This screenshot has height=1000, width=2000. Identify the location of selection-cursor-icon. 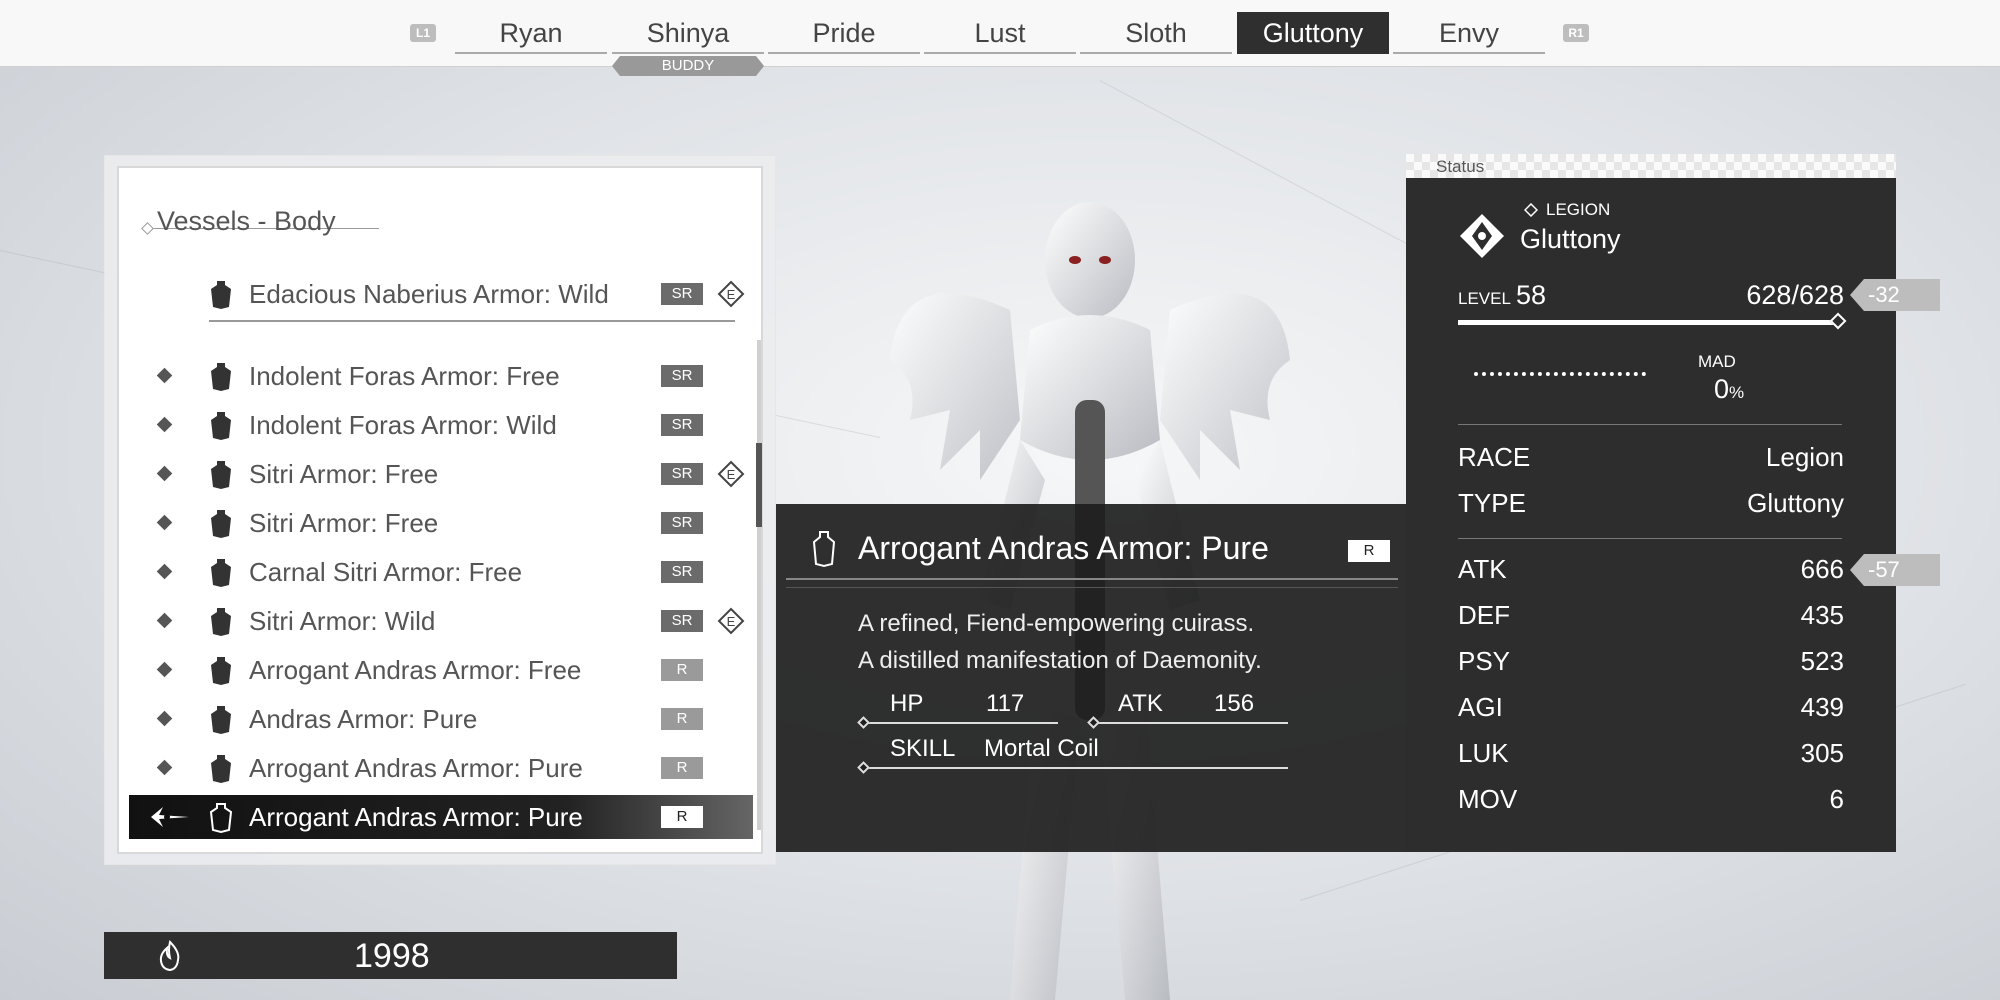
(170, 817).